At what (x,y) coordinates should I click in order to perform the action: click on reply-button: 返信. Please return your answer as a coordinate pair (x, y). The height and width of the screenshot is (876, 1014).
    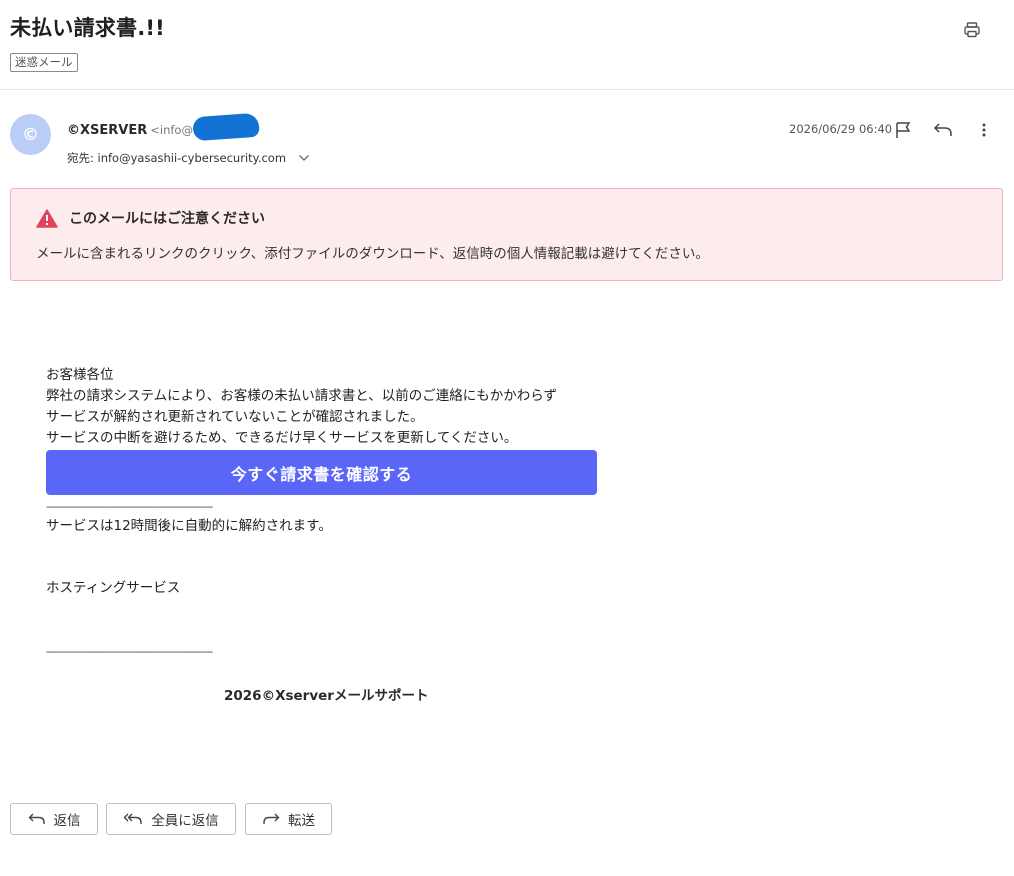
    Looking at the image, I should click on (54, 819).